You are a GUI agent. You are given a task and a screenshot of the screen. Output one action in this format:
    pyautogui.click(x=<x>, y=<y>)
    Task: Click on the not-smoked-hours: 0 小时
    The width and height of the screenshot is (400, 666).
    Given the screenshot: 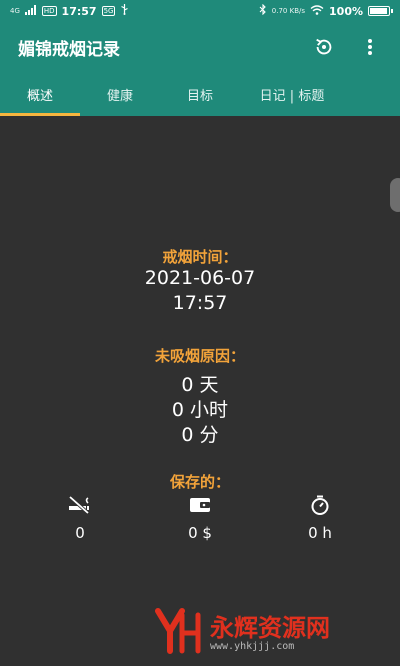 What is the action you would take?
    pyautogui.click(x=200, y=410)
    